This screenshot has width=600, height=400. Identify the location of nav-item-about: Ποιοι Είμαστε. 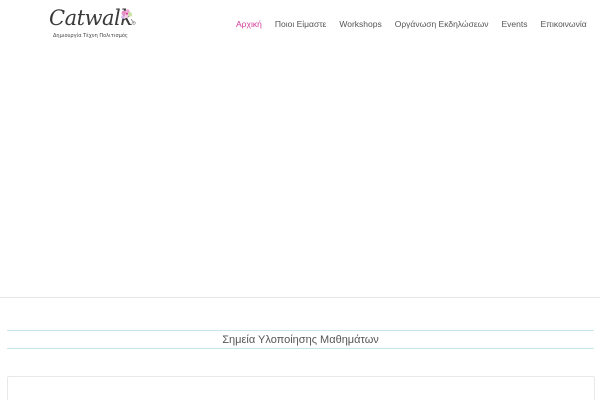
(301, 24).